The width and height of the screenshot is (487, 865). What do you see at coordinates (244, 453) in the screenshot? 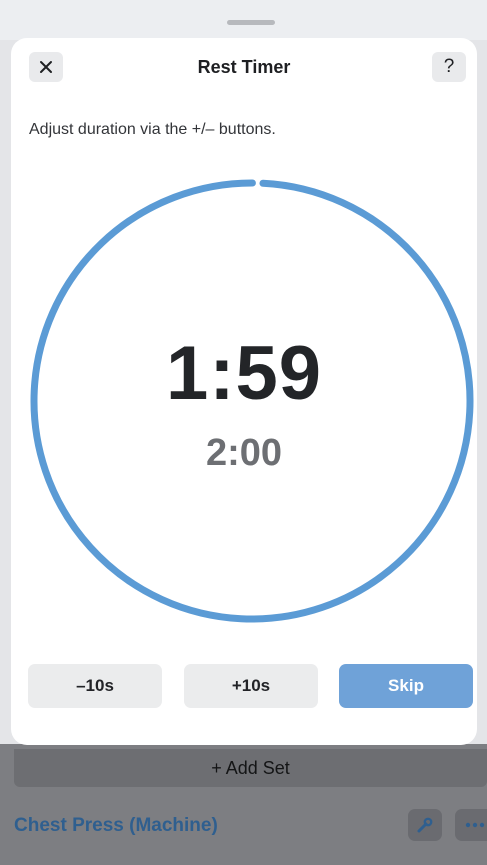
I see `time-total: 2:00` at bounding box center [244, 453].